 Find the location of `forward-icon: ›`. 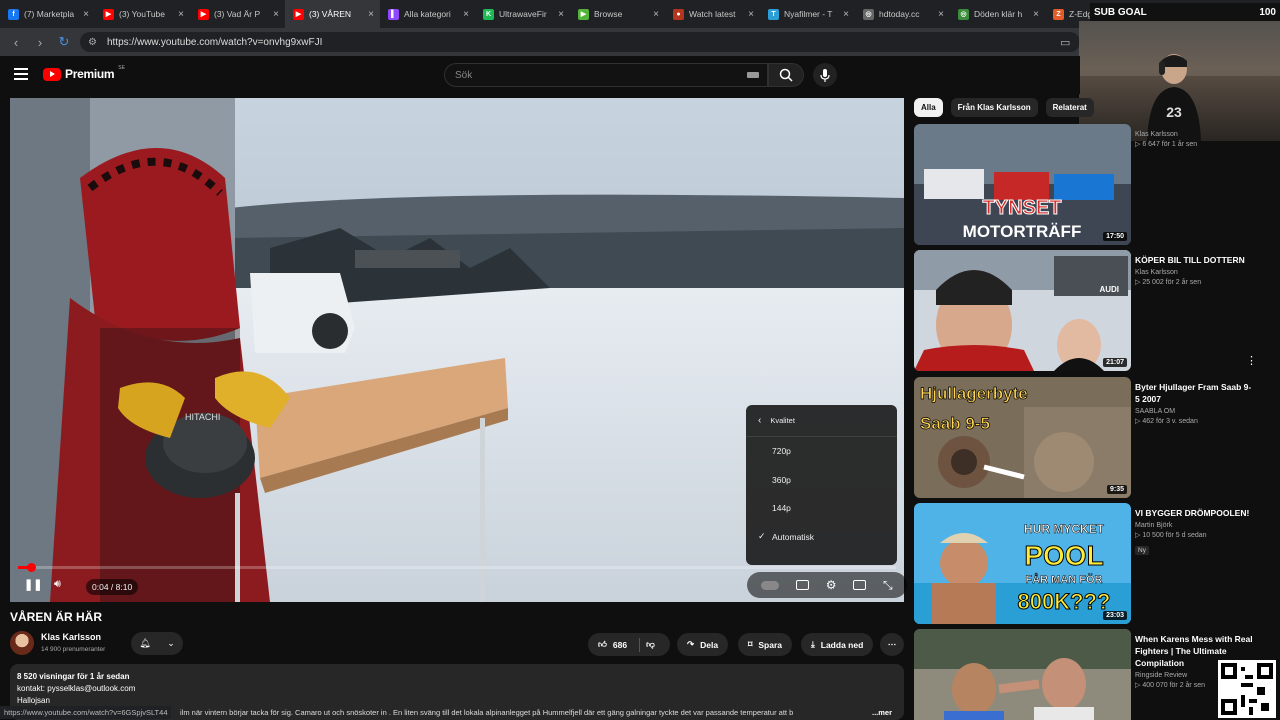

forward-icon: › is located at coordinates (40, 42).